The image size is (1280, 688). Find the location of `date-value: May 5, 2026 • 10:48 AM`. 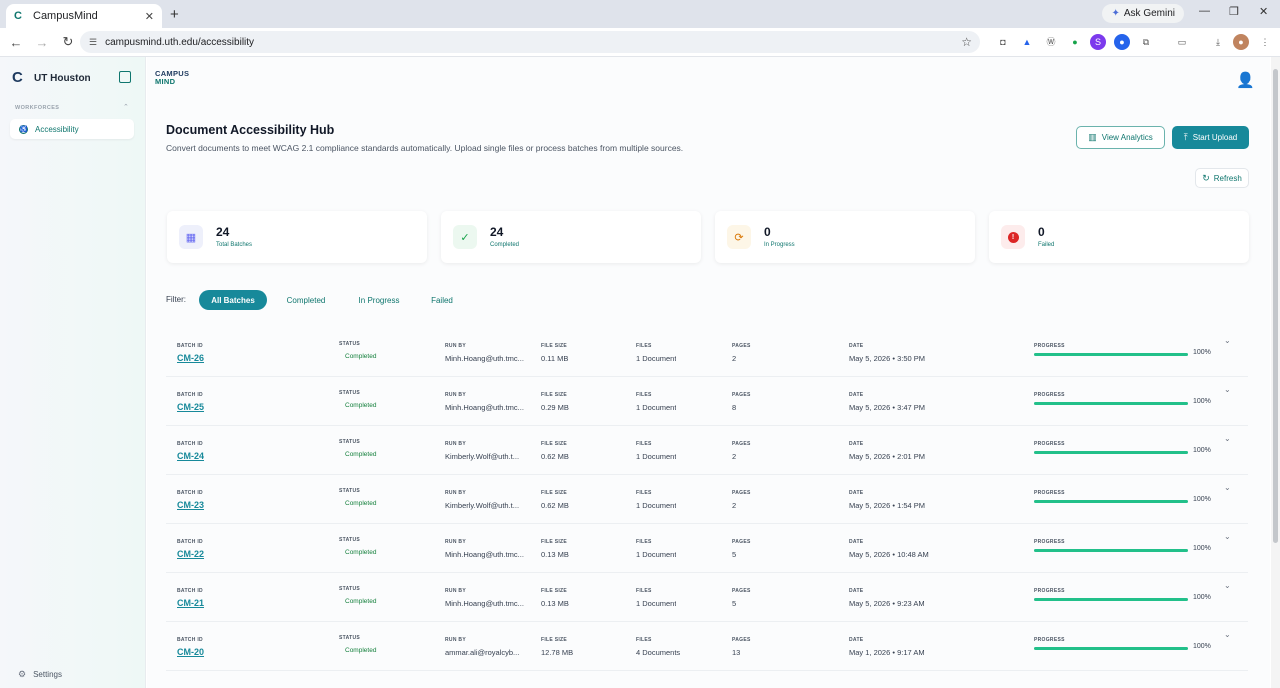

date-value: May 5, 2026 • 10:48 AM is located at coordinates (889, 554).